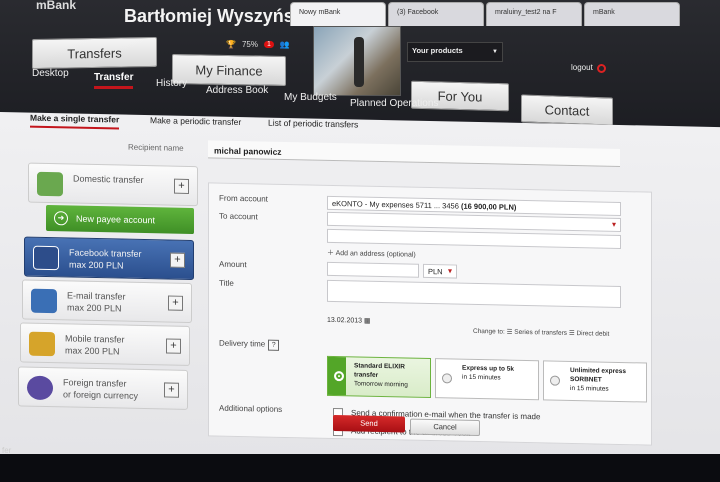  I want to click on currency-value: PLN, so click(435, 271).